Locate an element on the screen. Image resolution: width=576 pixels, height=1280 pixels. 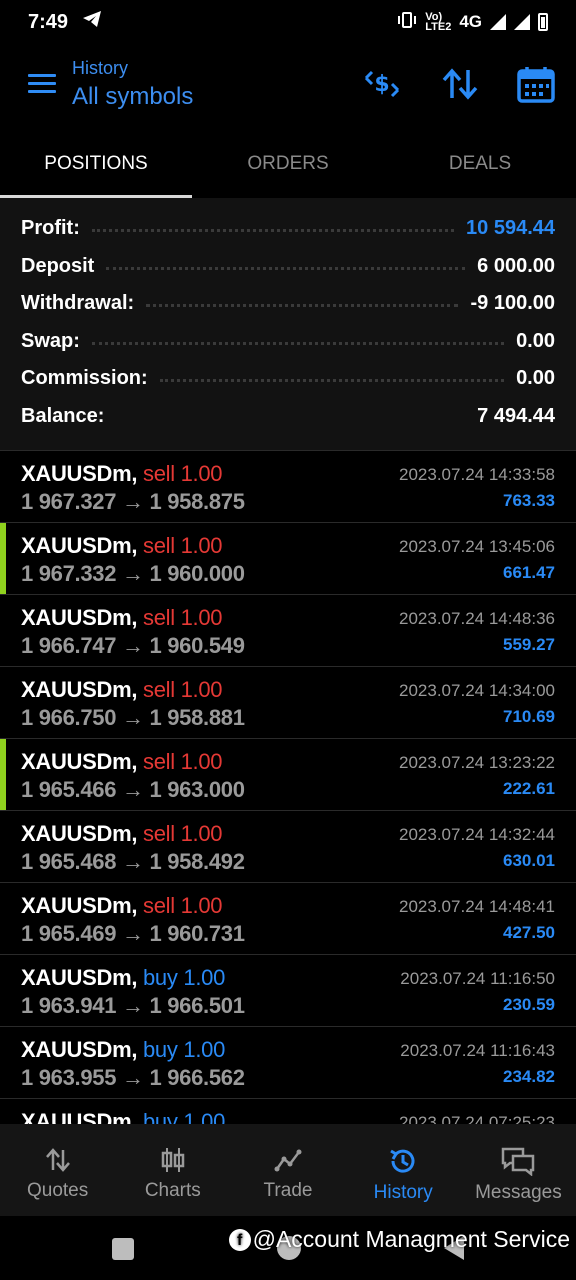
tab-positions: POSITIONS is located at coordinates (96, 166).